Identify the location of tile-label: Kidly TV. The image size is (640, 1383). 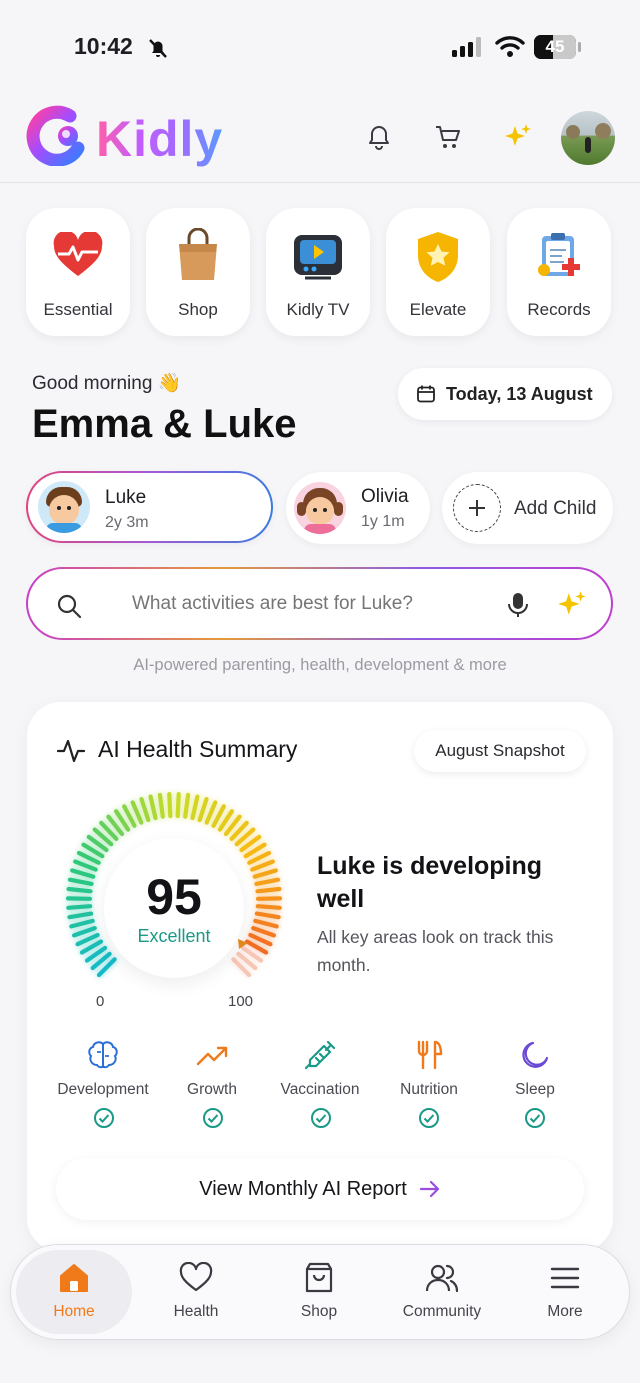
(318, 309).